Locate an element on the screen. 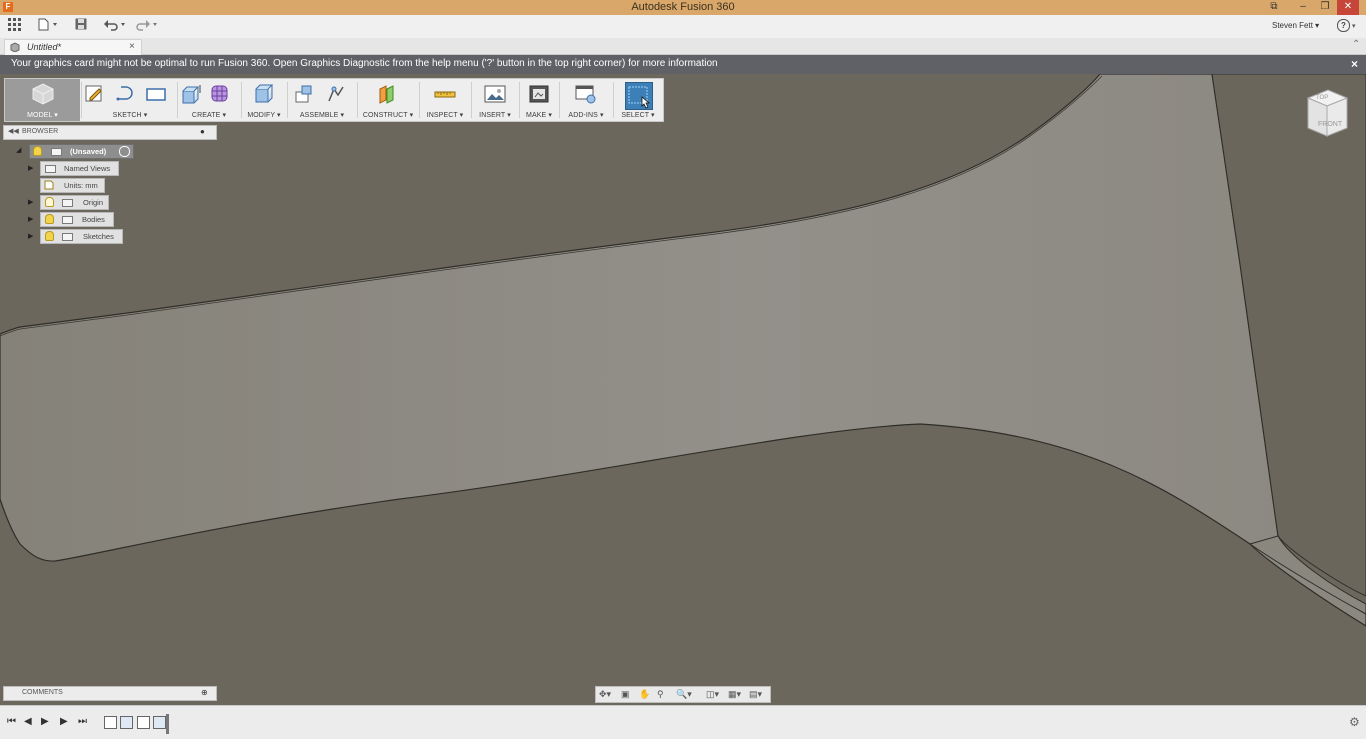  construct-group: CONSTRUCT ▾ is located at coordinates (388, 100).